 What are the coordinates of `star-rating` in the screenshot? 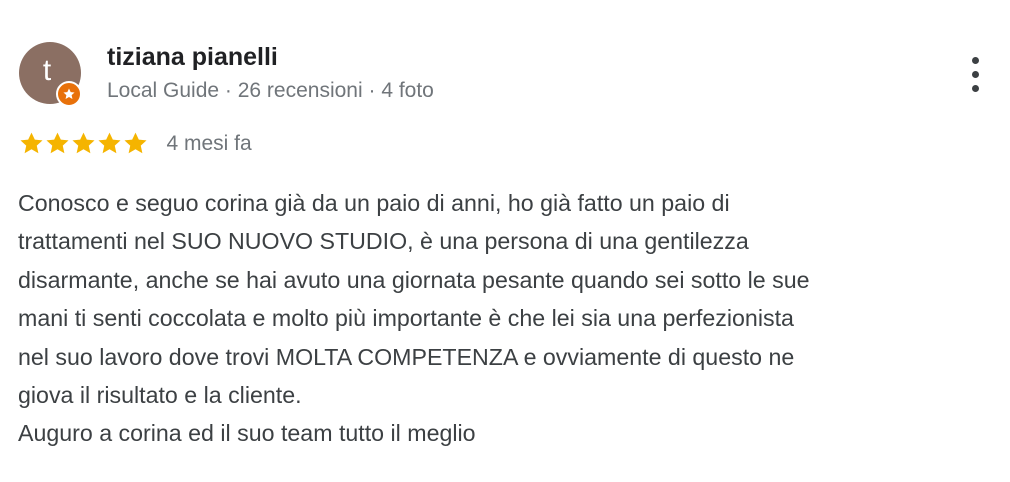 It's located at (83, 143).